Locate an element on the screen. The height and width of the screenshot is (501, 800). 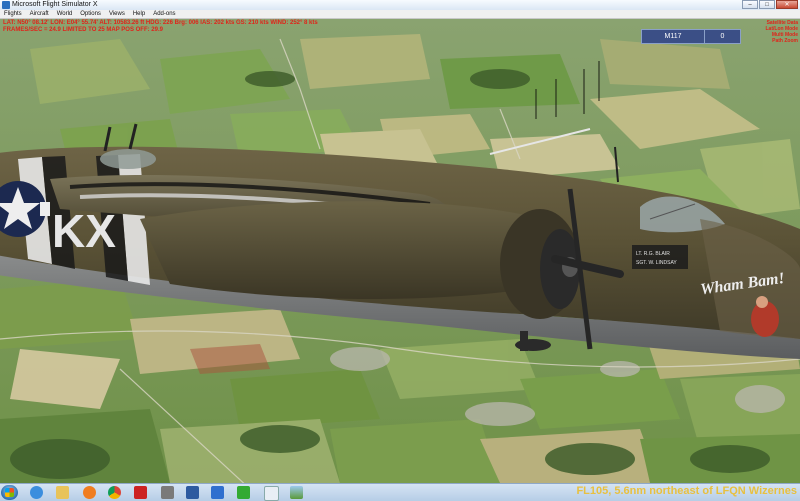
window-controls: – □ ✕ is located at coordinates (769, 5).